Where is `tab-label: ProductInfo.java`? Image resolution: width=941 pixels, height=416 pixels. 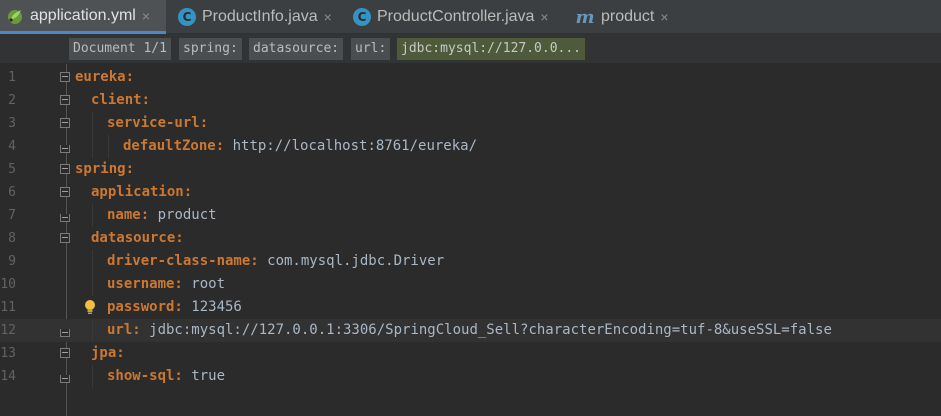 tab-label: ProductInfo.java is located at coordinates (260, 16).